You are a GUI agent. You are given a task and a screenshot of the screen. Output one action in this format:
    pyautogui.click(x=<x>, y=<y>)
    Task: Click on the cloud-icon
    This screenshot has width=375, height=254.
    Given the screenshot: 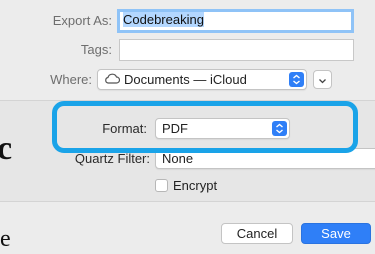 What is the action you would take?
    pyautogui.click(x=112, y=79)
    